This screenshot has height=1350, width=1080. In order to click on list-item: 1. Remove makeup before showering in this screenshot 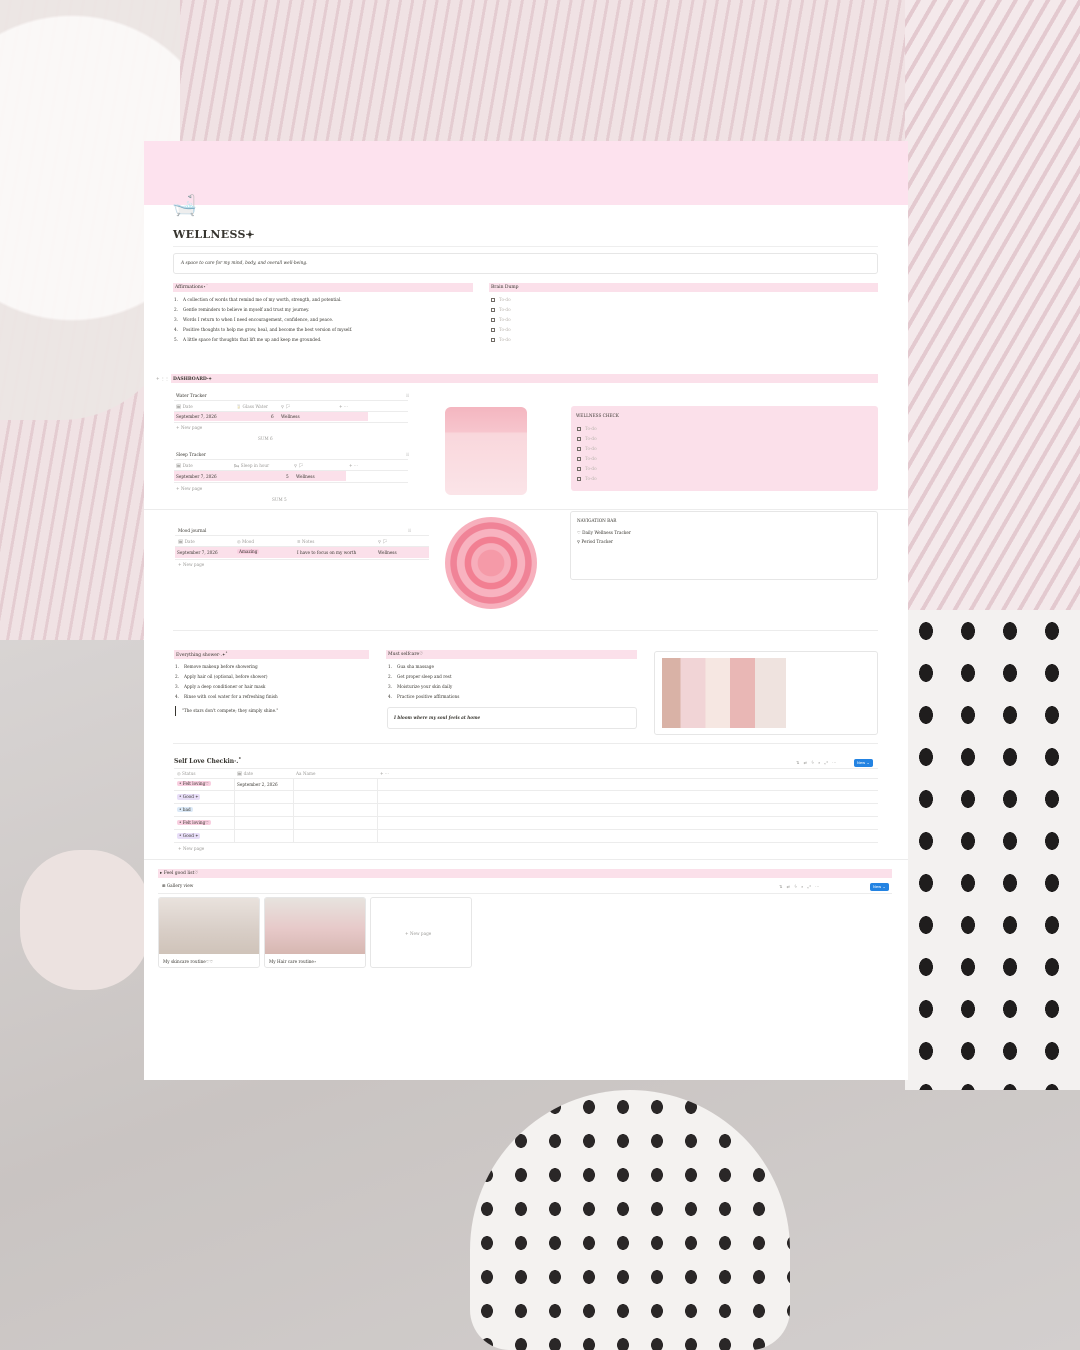, I will do `click(216, 666)`.